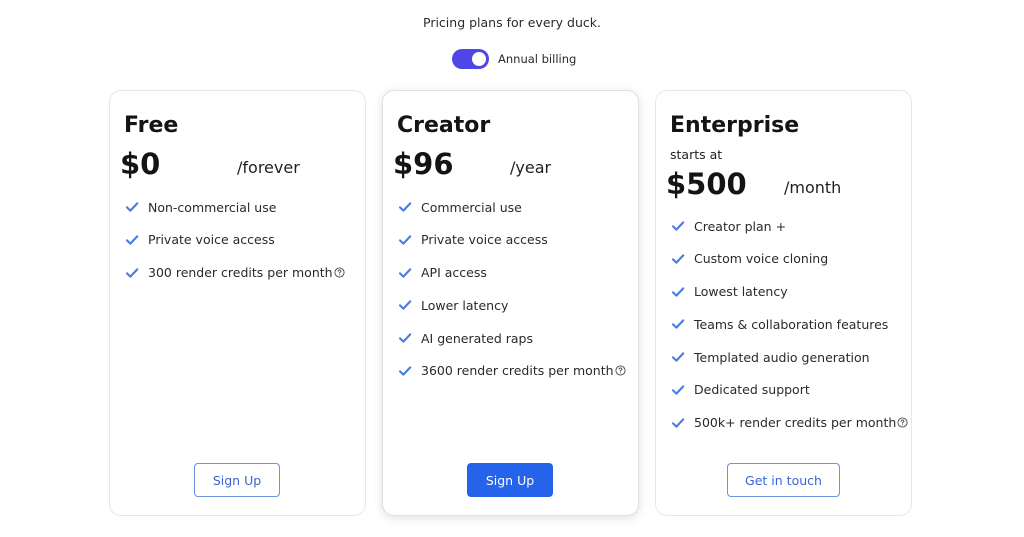  Describe the element at coordinates (752, 390) in the screenshot. I see `feature-label: Dedicated support` at that location.